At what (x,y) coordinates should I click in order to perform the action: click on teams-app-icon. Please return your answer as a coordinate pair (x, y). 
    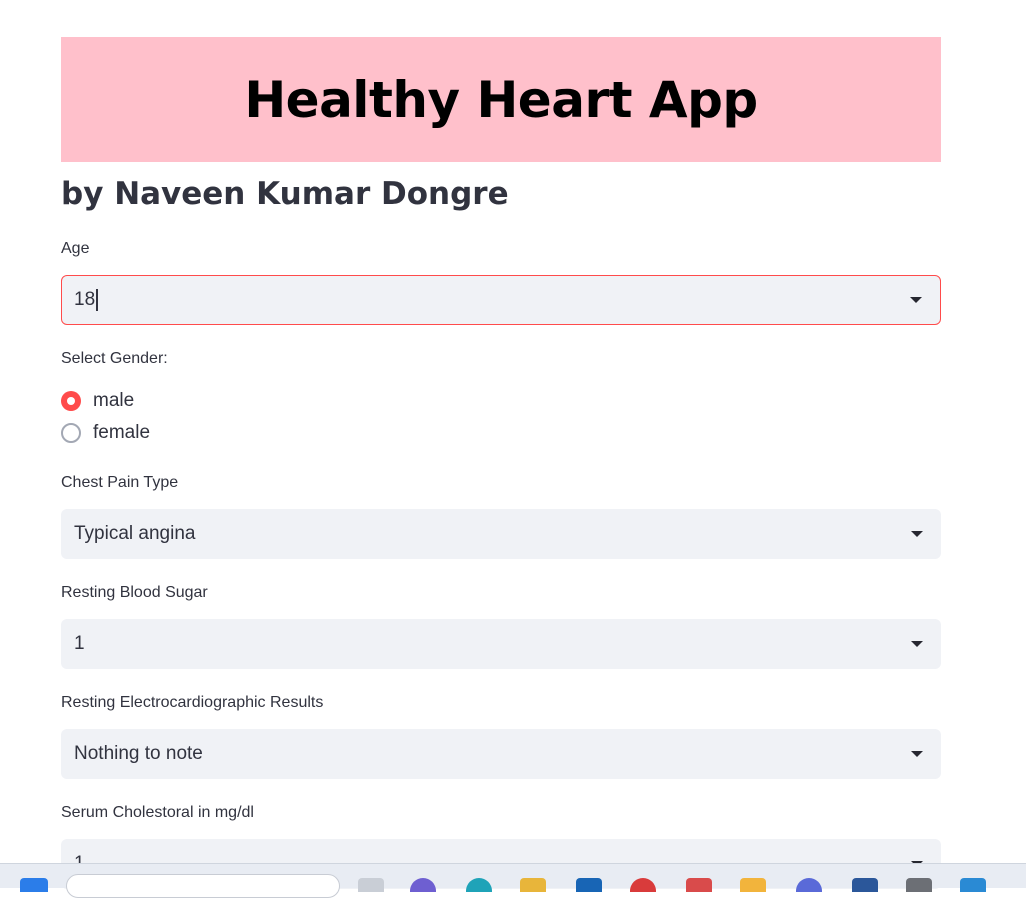
    Looking at the image, I should click on (809, 885).